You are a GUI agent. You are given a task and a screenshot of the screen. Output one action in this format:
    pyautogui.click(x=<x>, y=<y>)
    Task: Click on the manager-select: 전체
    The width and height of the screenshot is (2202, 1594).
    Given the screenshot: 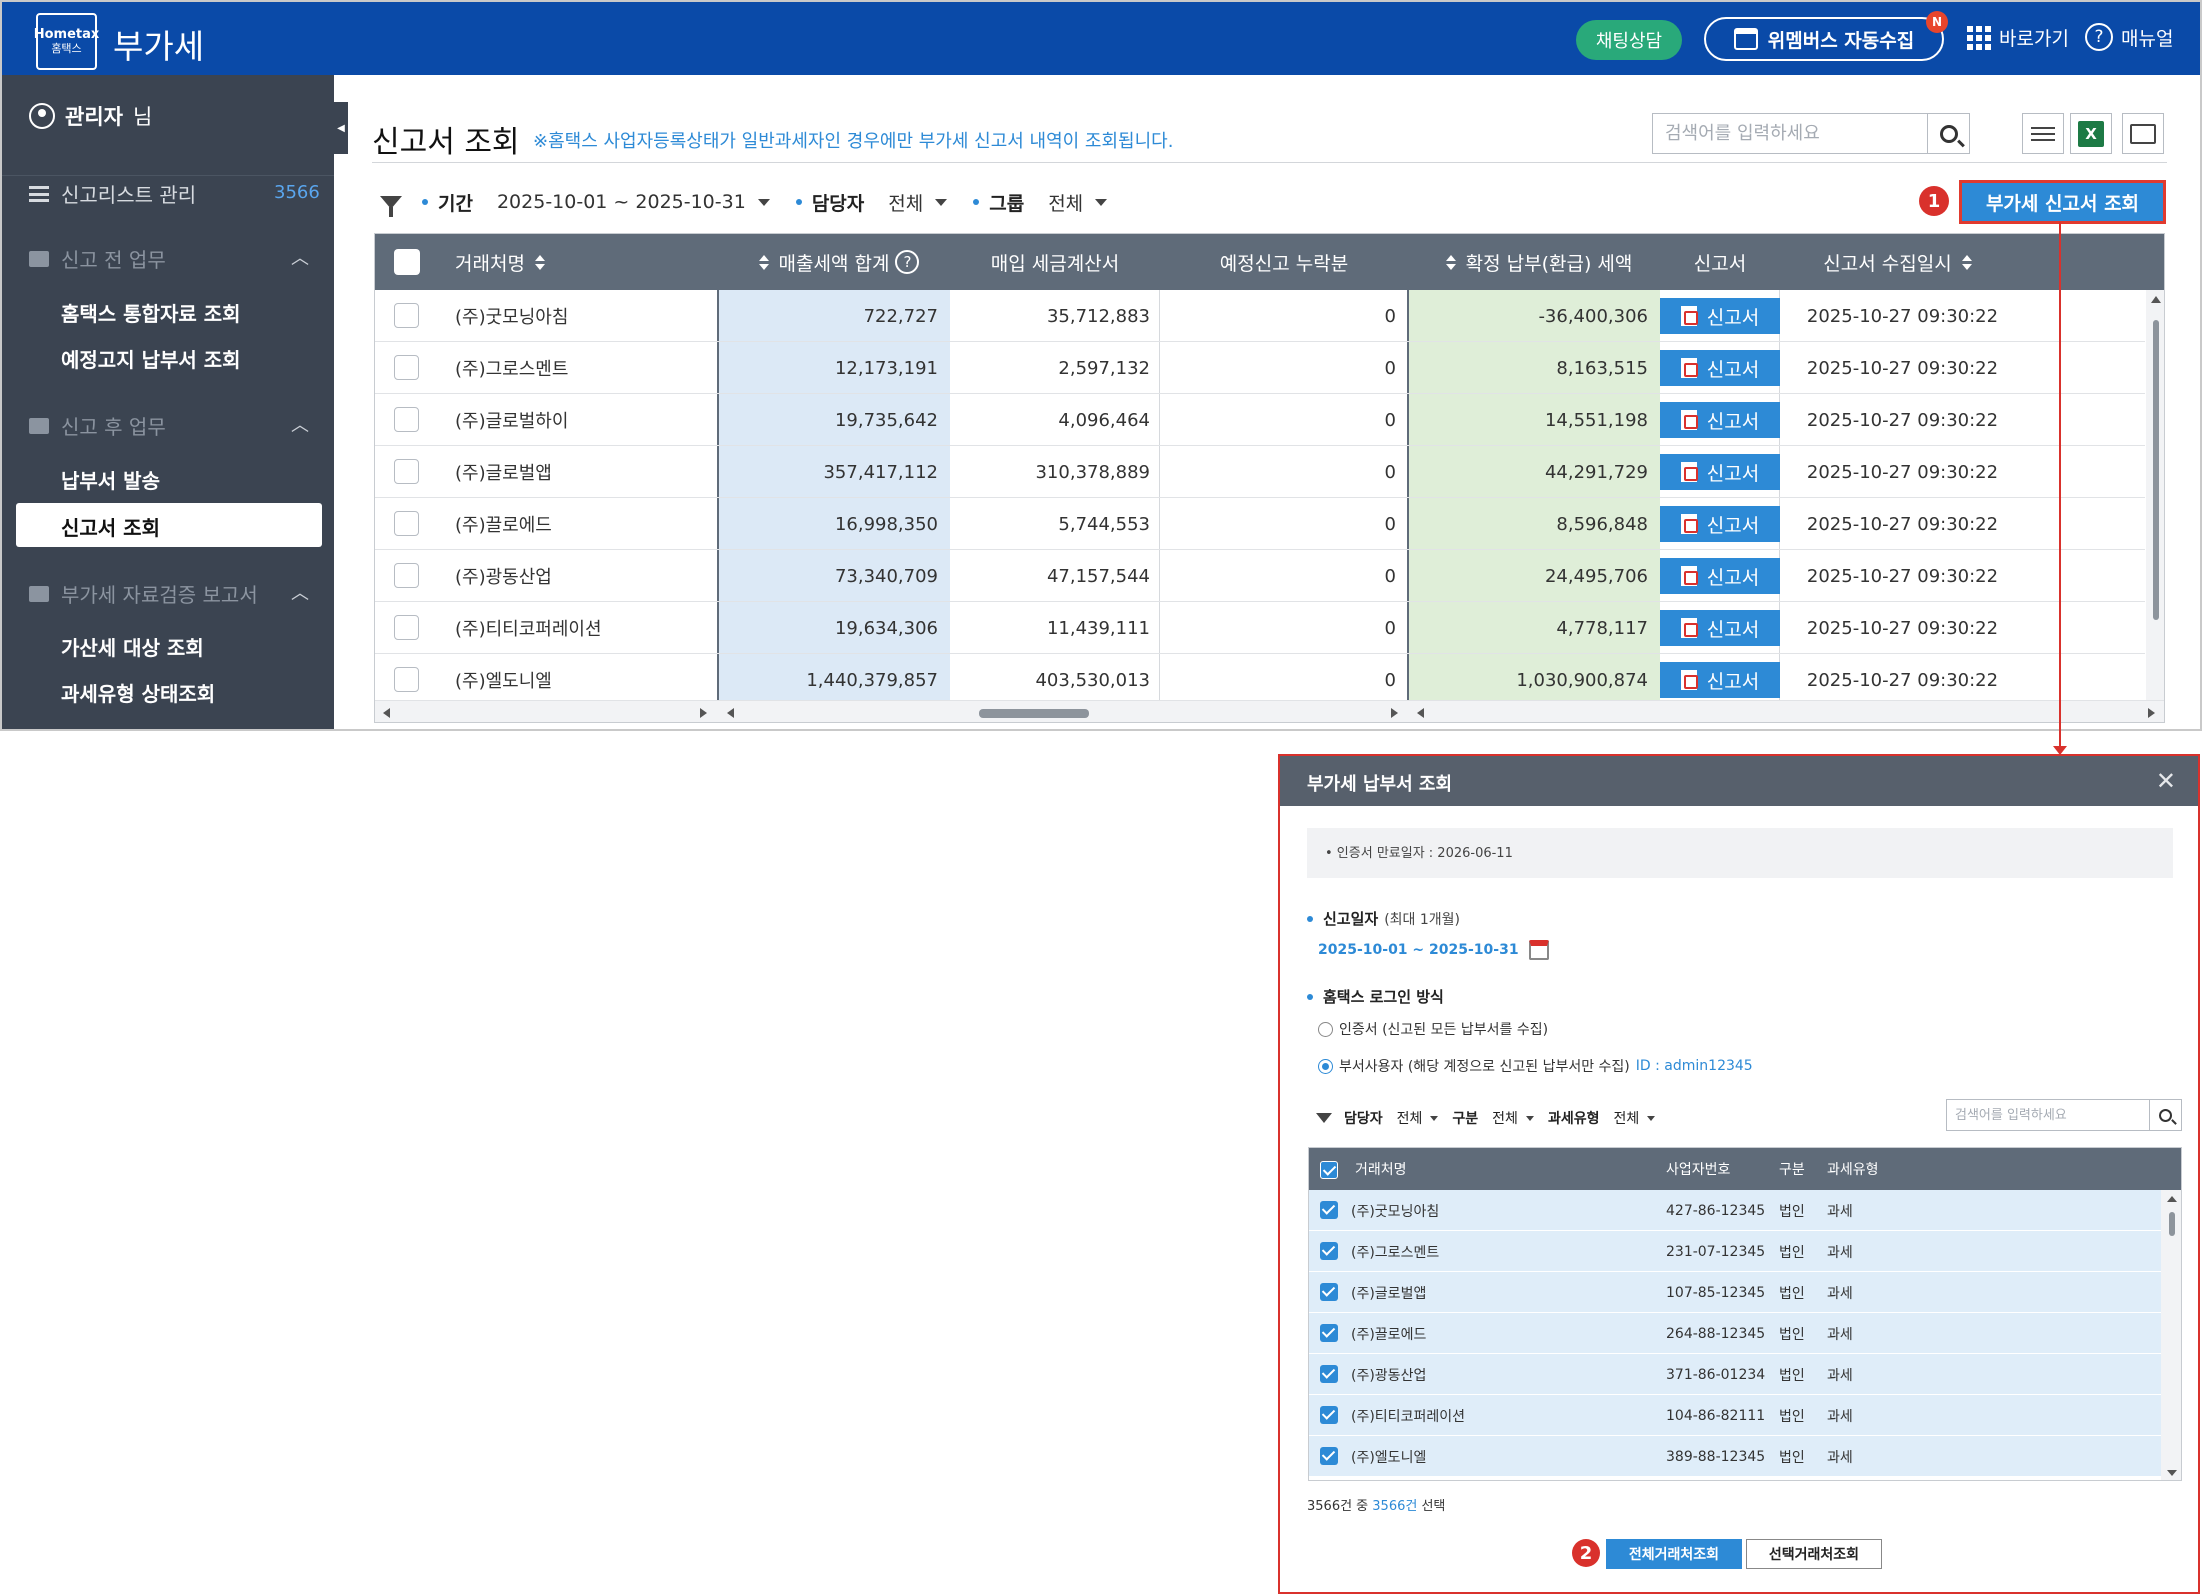 What is the action you would take?
    pyautogui.click(x=905, y=202)
    